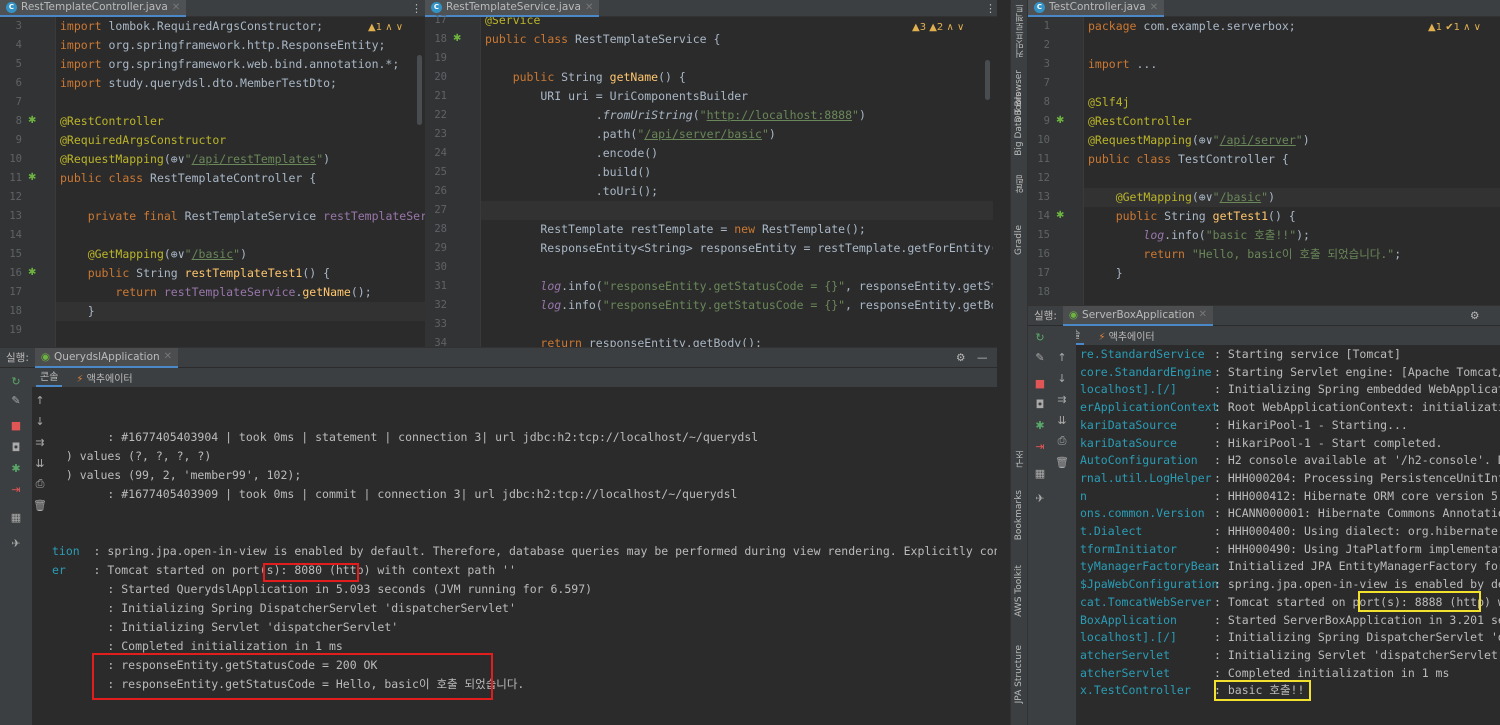  Describe the element at coordinates (15, 330) in the screenshot. I see `line-number: 19` at that location.